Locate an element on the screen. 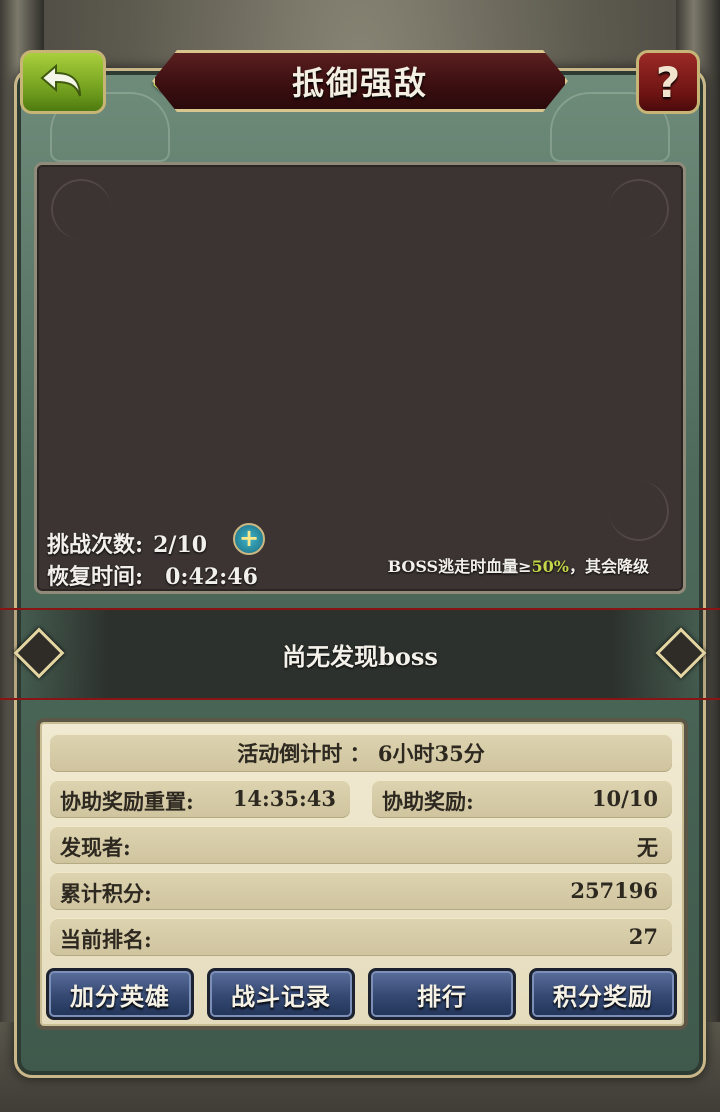 The width and height of the screenshot is (720, 1112). recovery-line: 恢复时间: 0:42:46 is located at coordinates (152, 575).